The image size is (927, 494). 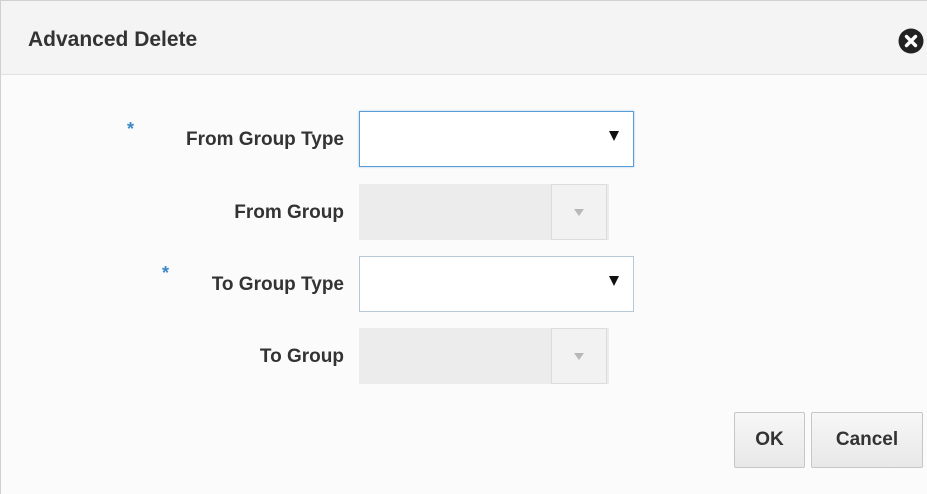 I want to click on to-group-type-select, so click(x=496, y=284).